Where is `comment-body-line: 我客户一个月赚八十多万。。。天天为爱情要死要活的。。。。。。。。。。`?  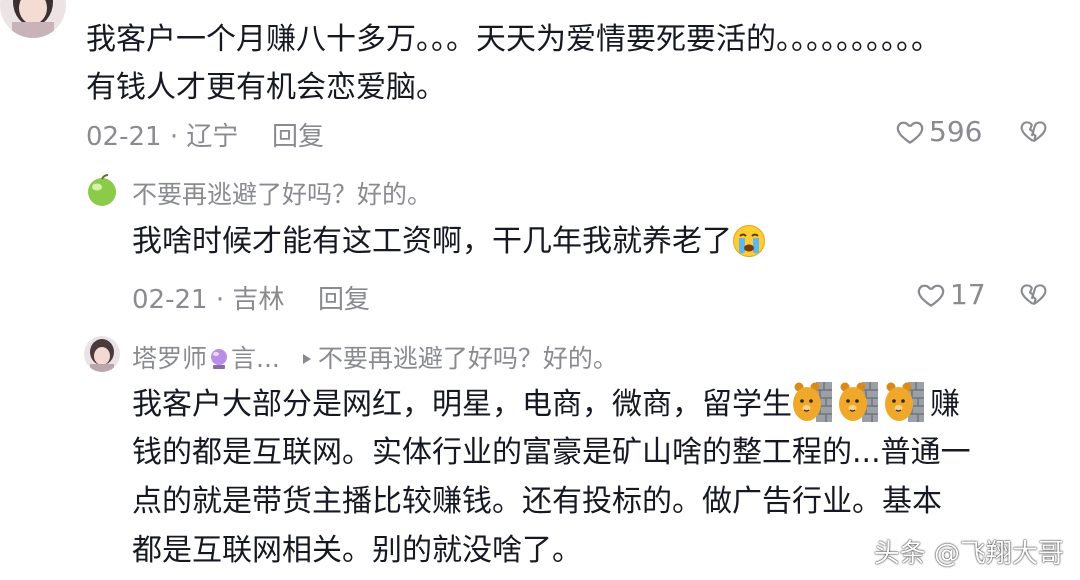 comment-body-line: 我客户一个月赚八十多万。。。天天为爱情要死要活的。。。。。。。。。。 is located at coordinates (513, 39).